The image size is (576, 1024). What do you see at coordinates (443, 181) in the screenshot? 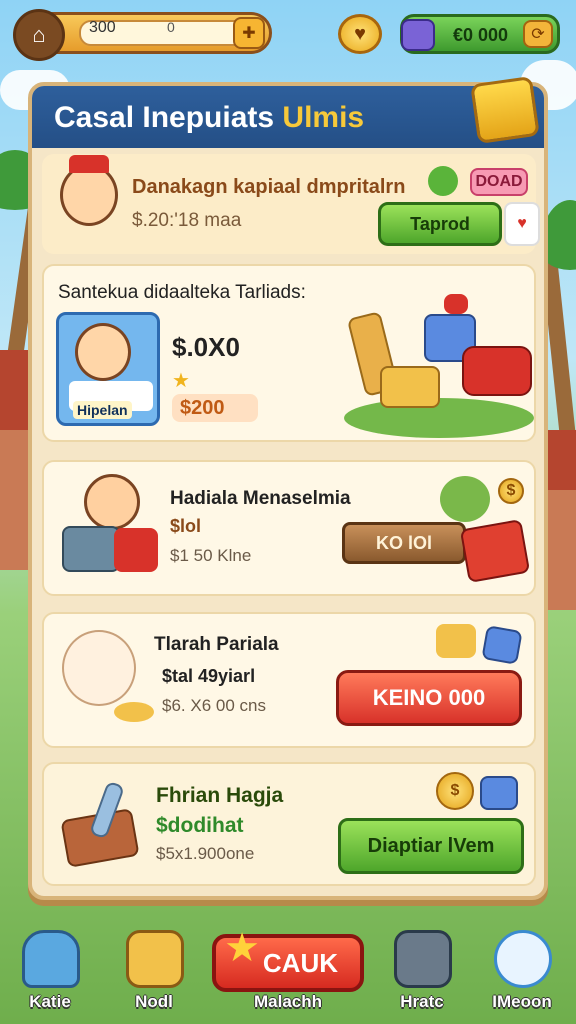
I see `clover-icon` at bounding box center [443, 181].